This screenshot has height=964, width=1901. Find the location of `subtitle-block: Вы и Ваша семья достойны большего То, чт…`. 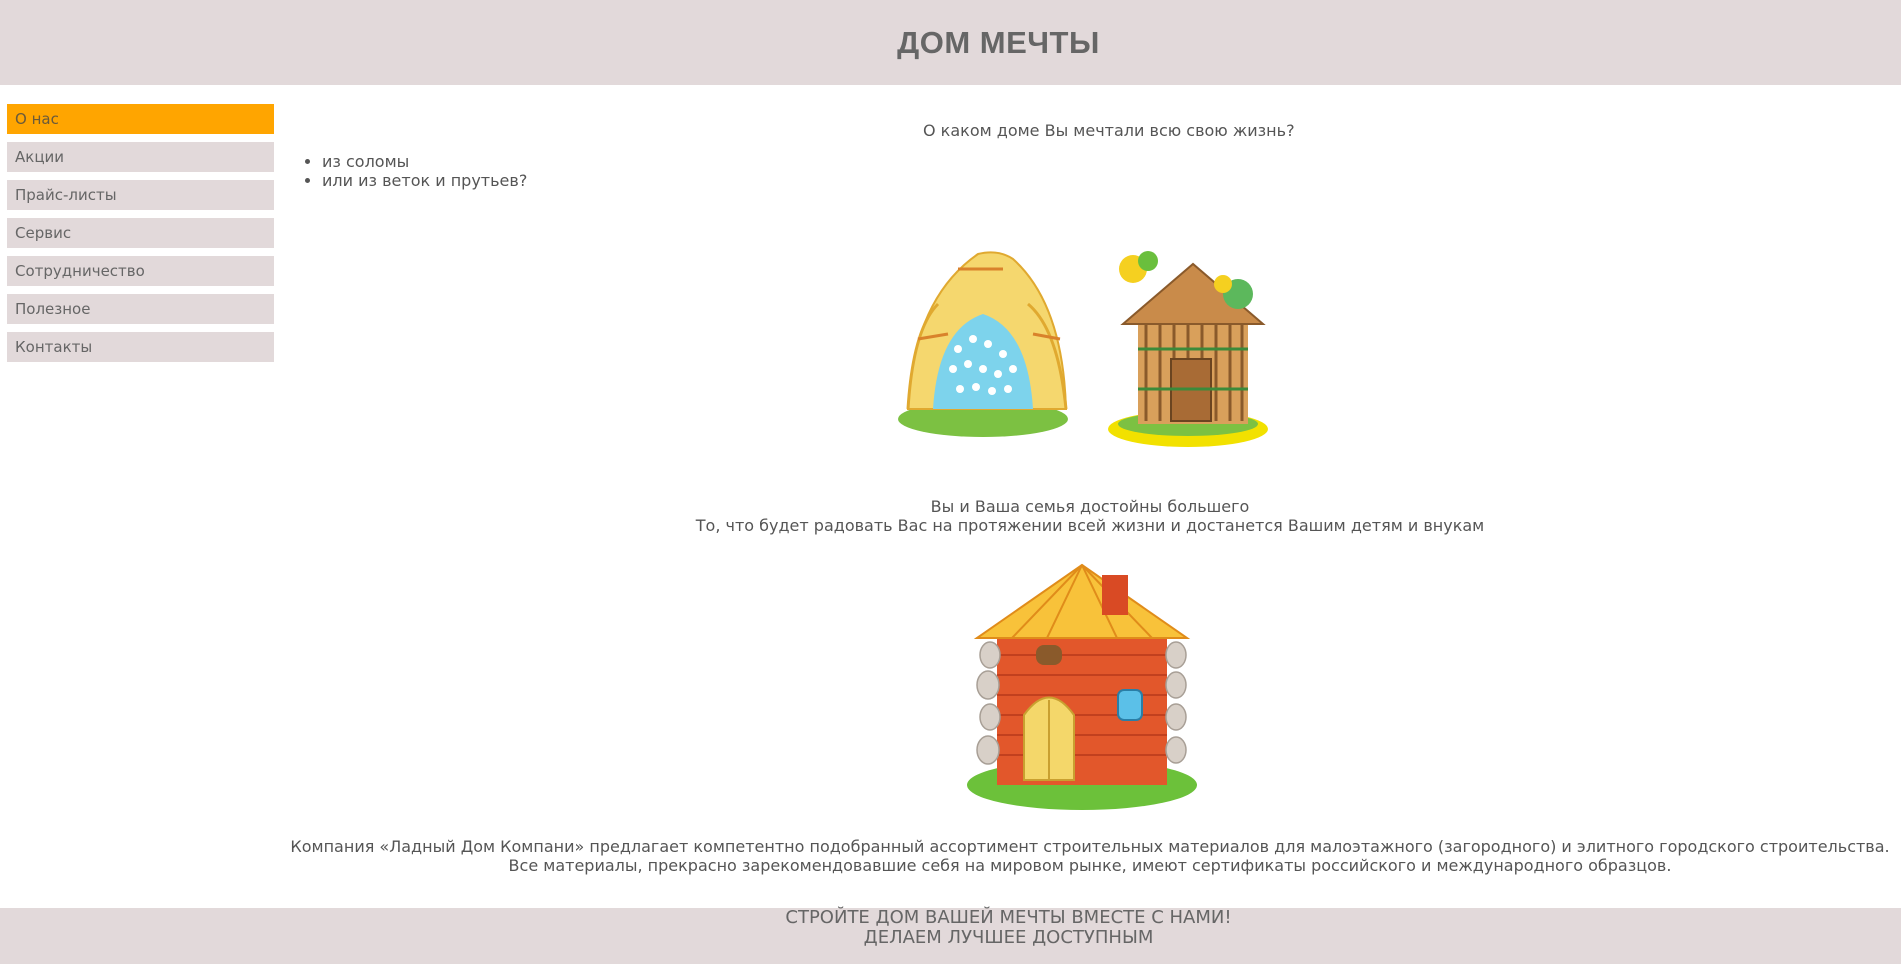

subtitle-block: Вы и Ваша семья достойны большего То, чт… is located at coordinates (1090, 516).